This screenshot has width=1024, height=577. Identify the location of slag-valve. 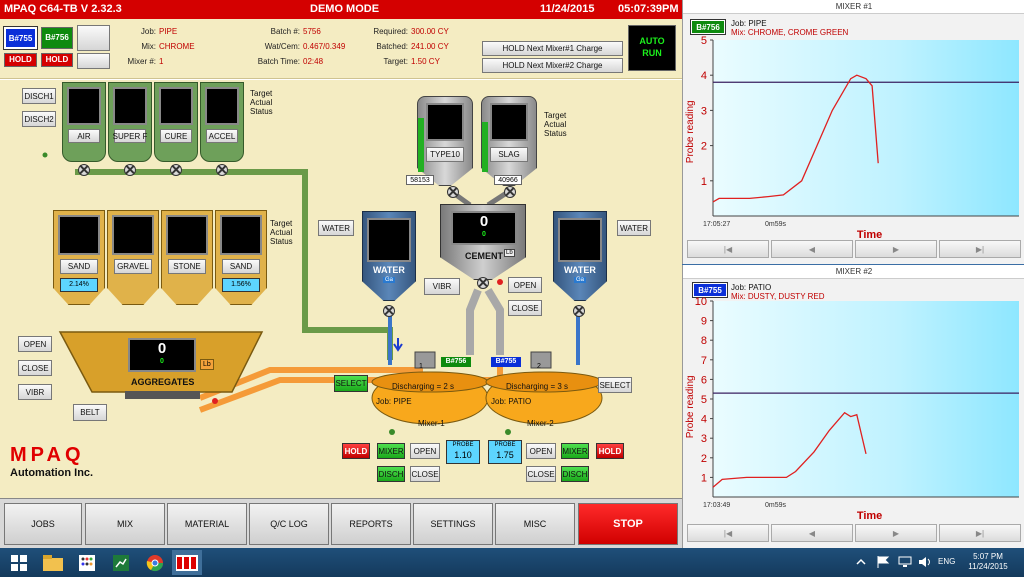
(510, 192).